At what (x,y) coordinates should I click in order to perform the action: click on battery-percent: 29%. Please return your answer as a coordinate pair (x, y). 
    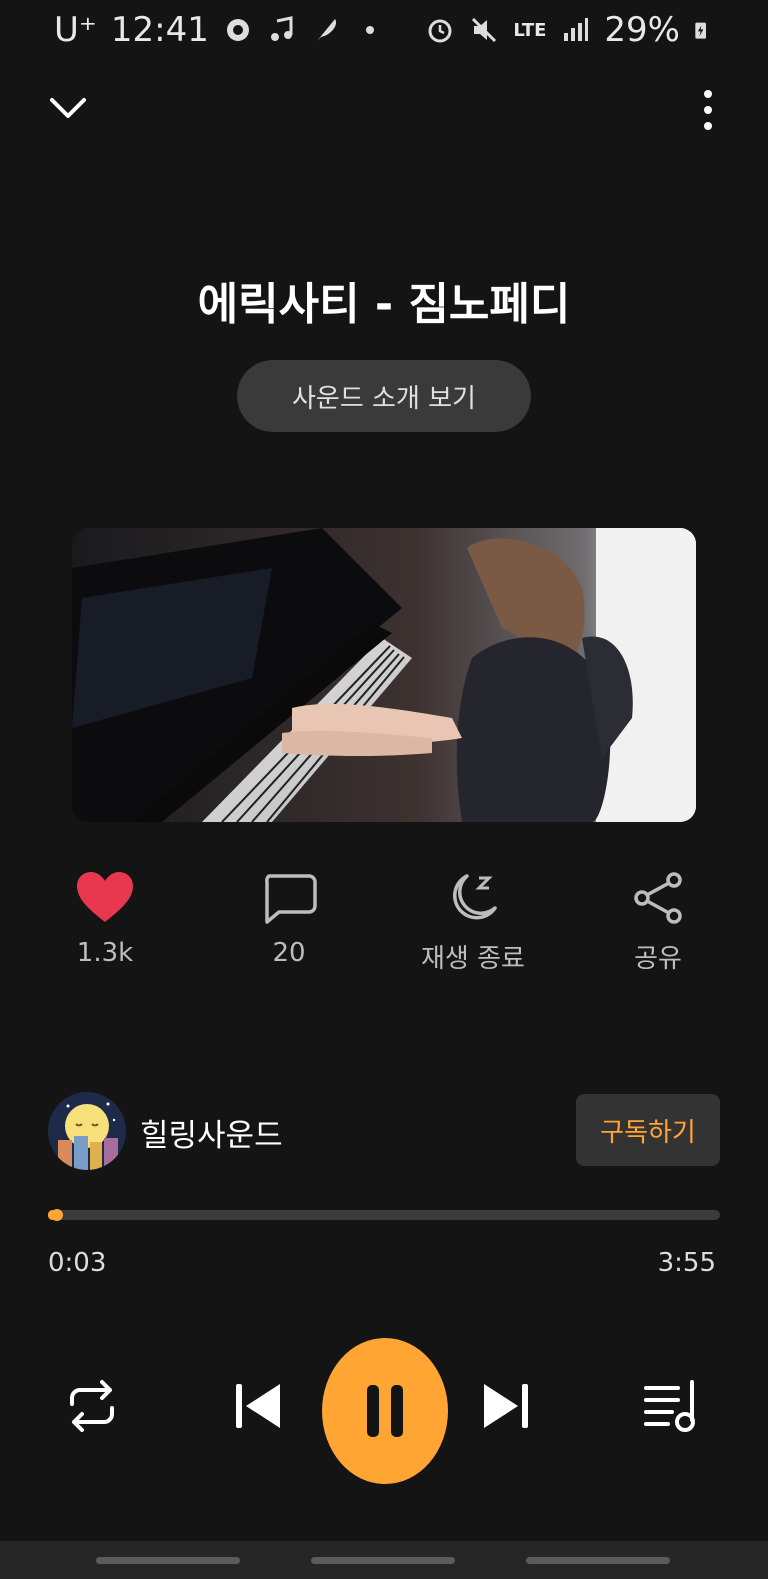
    Looking at the image, I should click on (642, 30).